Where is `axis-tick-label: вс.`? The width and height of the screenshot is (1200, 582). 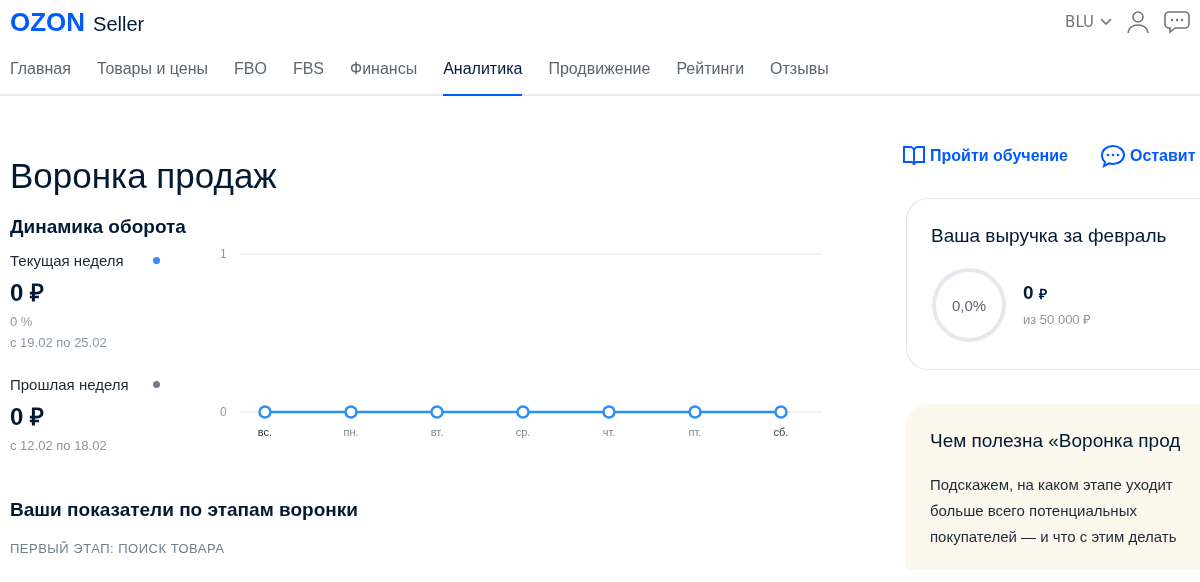 axis-tick-label: вс. is located at coordinates (265, 432).